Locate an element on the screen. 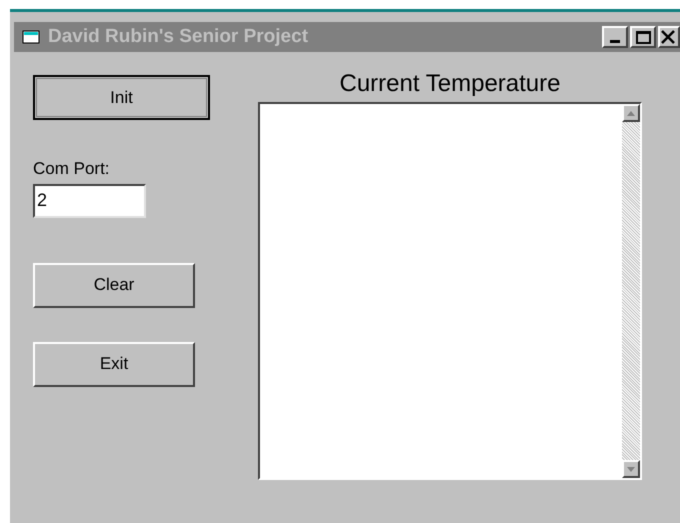 The height and width of the screenshot is (523, 680). scroll-up-button is located at coordinates (631, 113).